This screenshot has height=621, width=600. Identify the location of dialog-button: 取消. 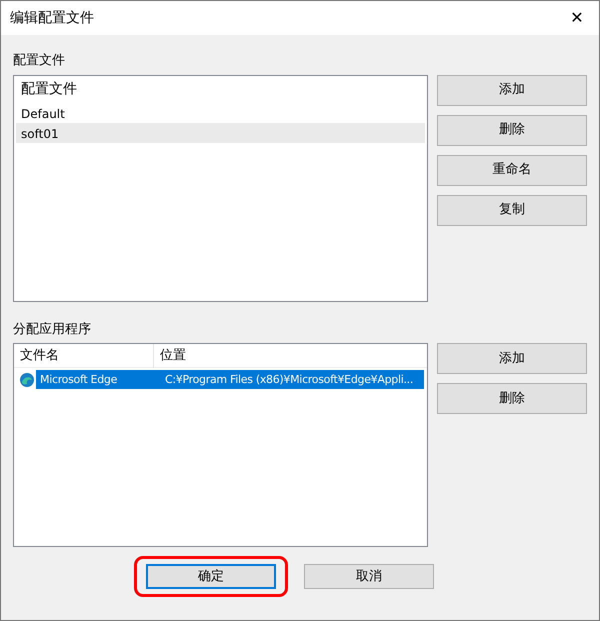
(369, 576).